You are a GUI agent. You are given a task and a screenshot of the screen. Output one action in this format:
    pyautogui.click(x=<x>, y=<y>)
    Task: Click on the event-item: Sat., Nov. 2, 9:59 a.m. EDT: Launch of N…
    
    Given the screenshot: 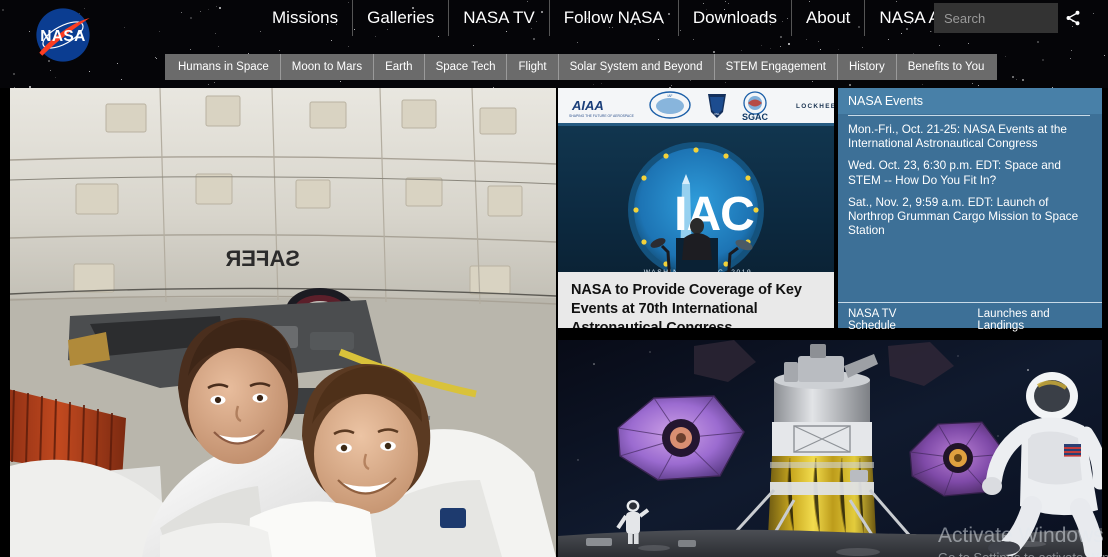 What is the action you would take?
    pyautogui.click(x=970, y=216)
    